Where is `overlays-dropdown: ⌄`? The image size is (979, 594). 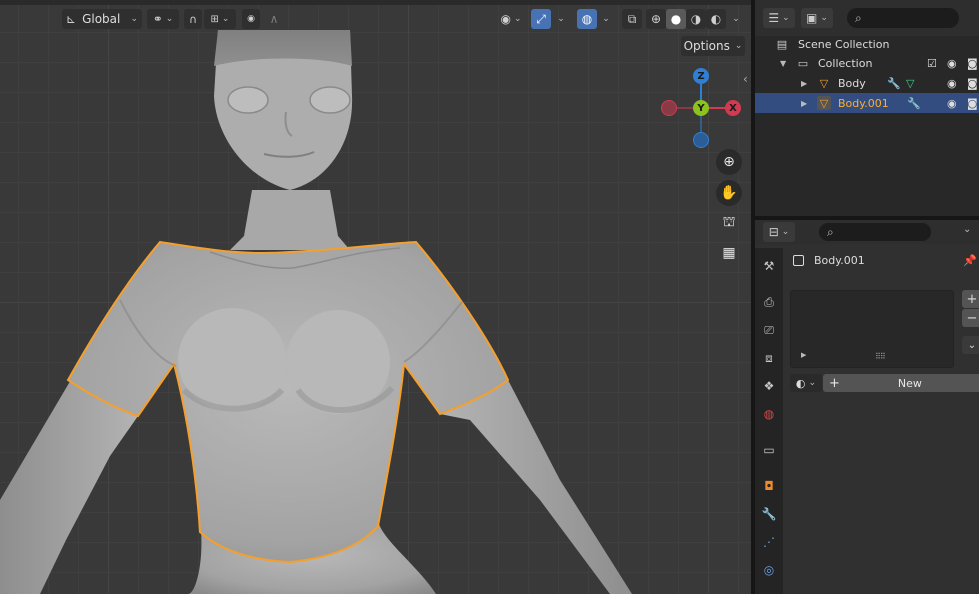
overlays-dropdown: ⌄ is located at coordinates (606, 19).